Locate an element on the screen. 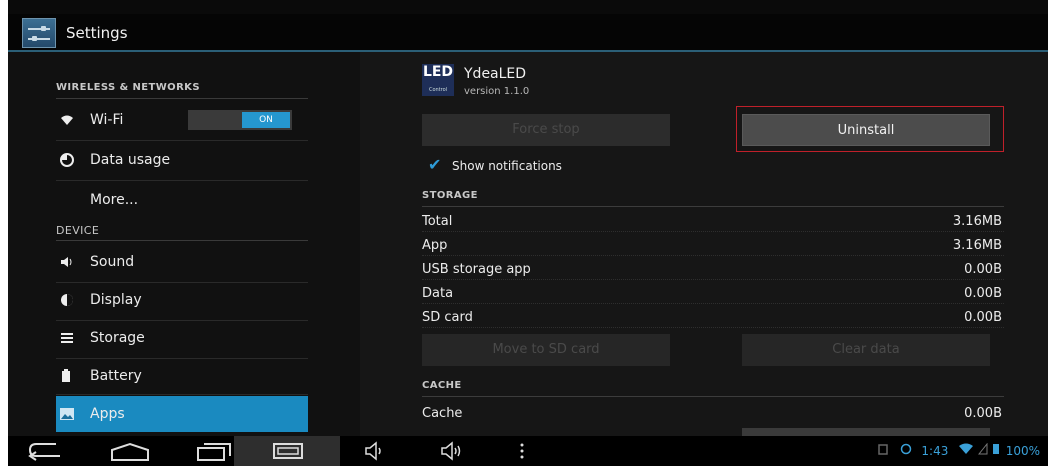  sidebar-item-storage: Storage is located at coordinates (182, 338).